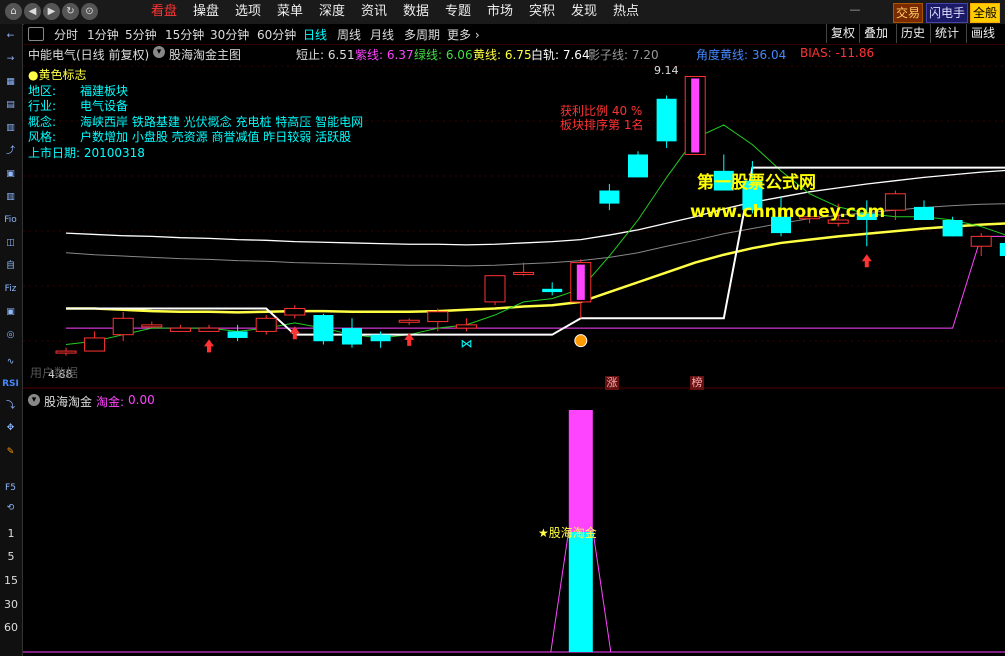 The width and height of the screenshot is (1005, 656). Describe the element at coordinates (985, 13) in the screenshot. I see `full-screen-button: 全般` at that location.